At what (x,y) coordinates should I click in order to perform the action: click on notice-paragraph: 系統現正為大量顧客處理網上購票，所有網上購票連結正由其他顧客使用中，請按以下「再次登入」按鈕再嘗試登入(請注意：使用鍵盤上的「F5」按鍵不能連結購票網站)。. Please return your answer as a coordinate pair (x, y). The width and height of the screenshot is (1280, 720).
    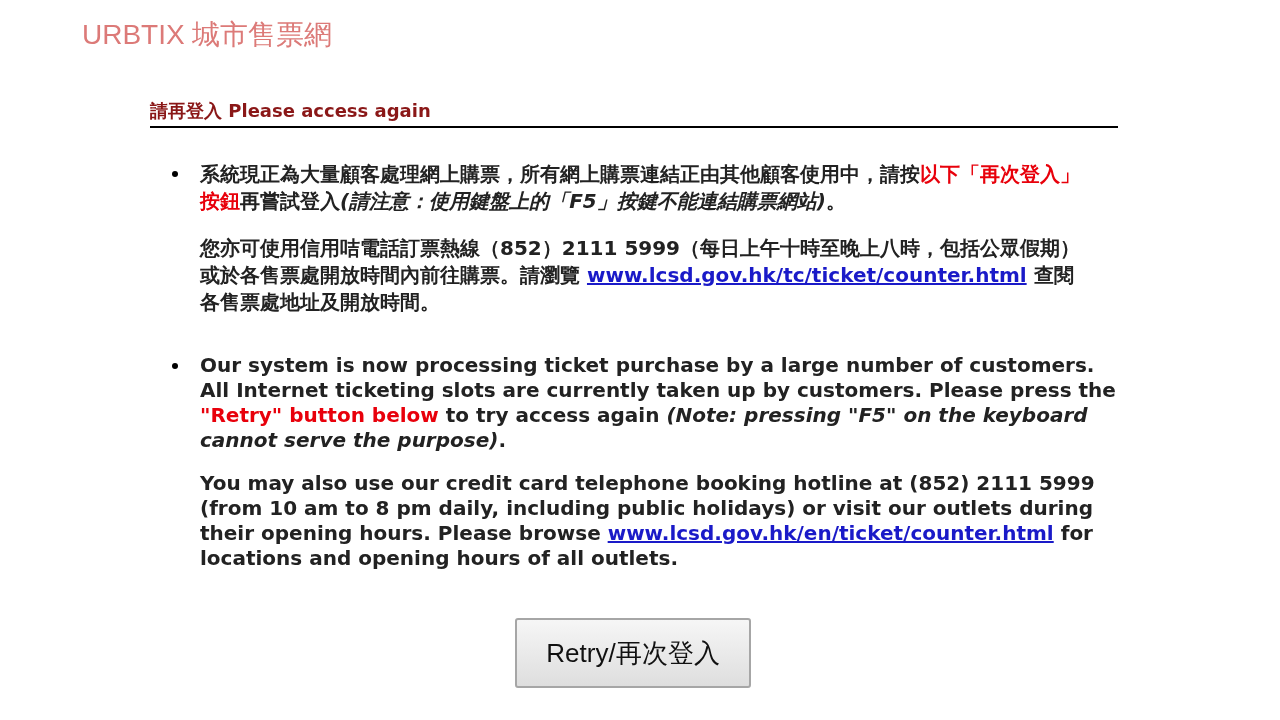
    Looking at the image, I should click on (640, 188).